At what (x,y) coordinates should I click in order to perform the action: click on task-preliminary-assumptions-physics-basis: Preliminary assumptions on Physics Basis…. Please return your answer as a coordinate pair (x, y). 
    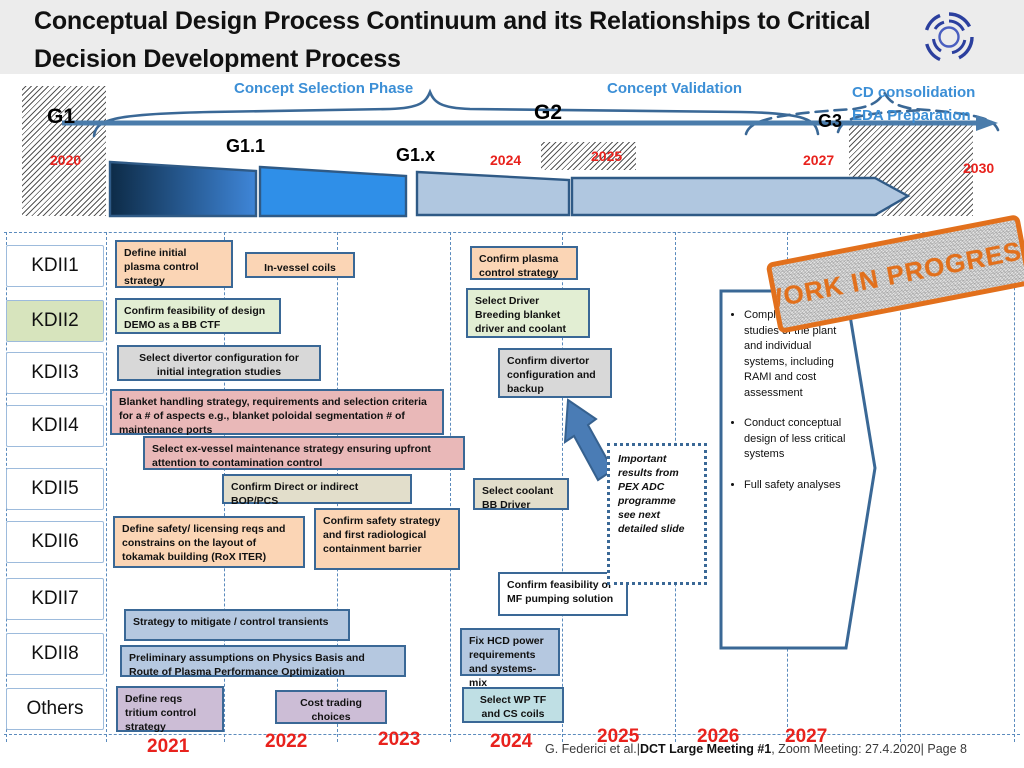
    Looking at the image, I should click on (263, 661).